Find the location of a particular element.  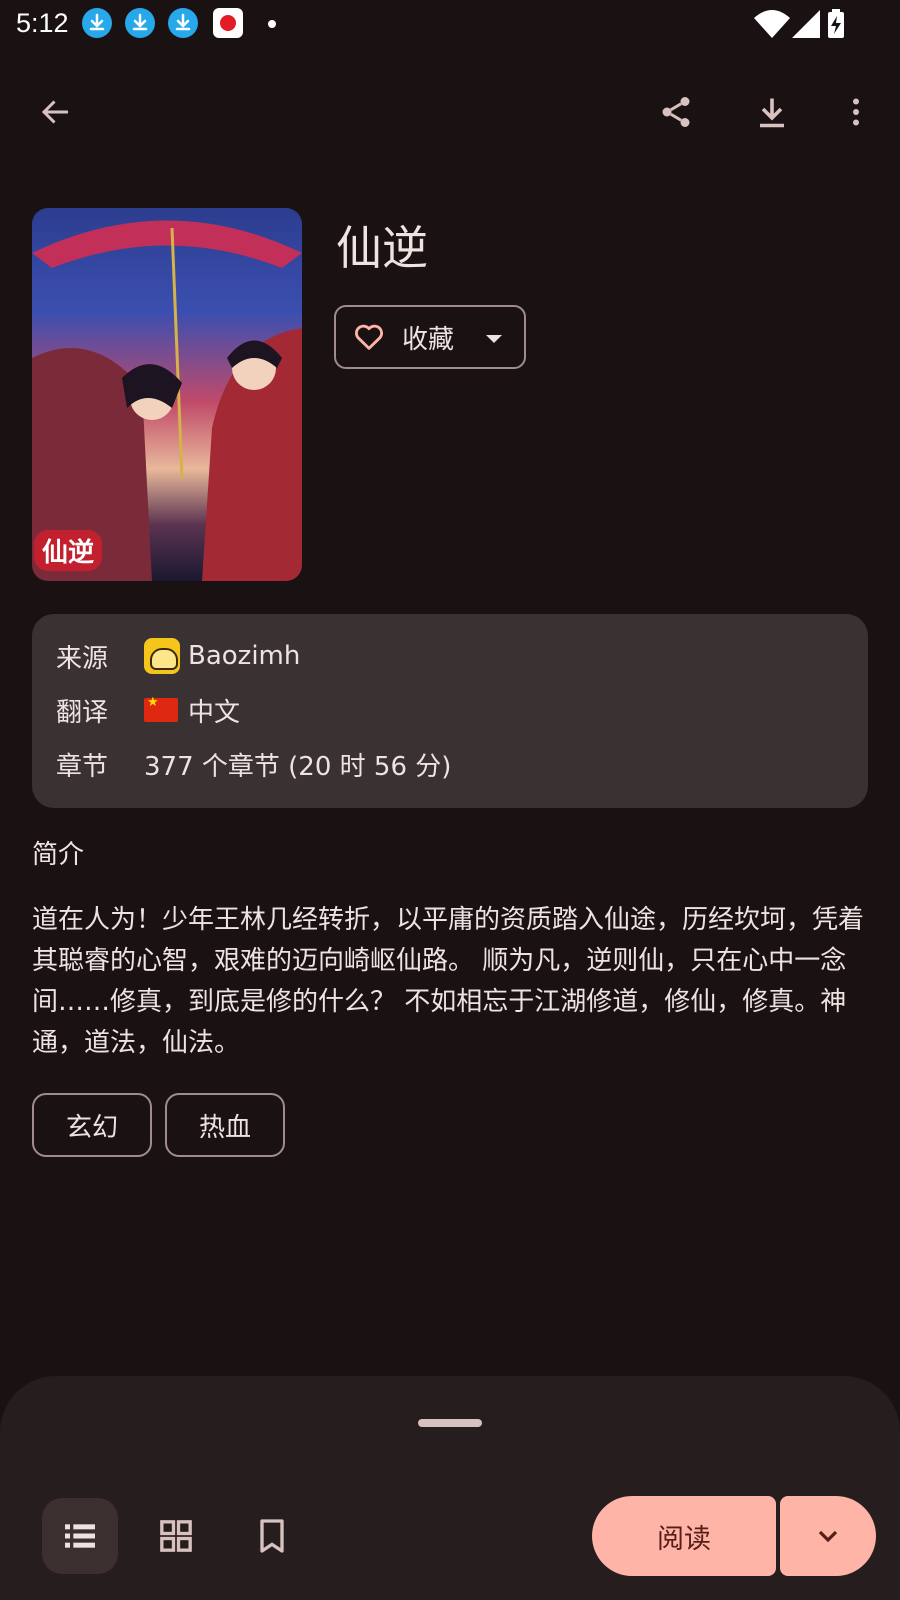

cover-logo: 仙逆 is located at coordinates (68, 550).